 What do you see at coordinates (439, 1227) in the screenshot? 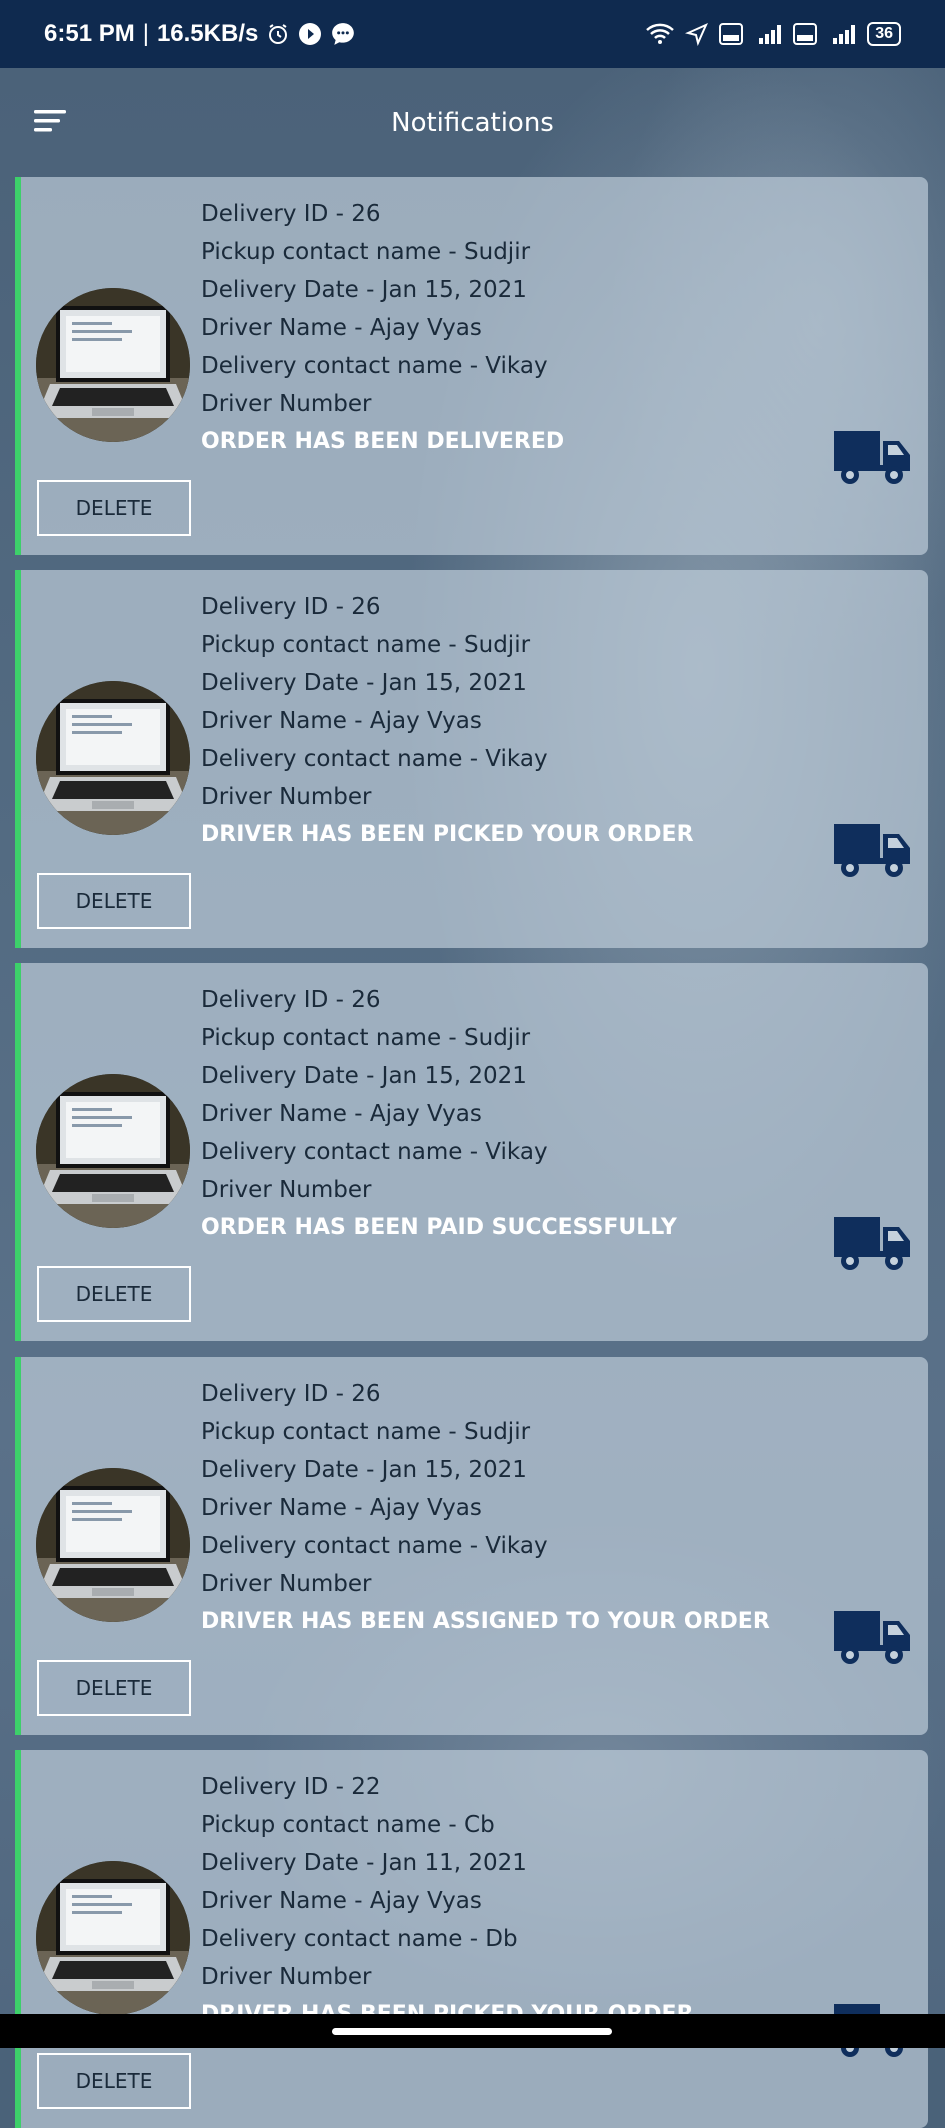
I see `order-status: ORDER HAS BEEN PAID SUCCESSFULLY` at bounding box center [439, 1227].